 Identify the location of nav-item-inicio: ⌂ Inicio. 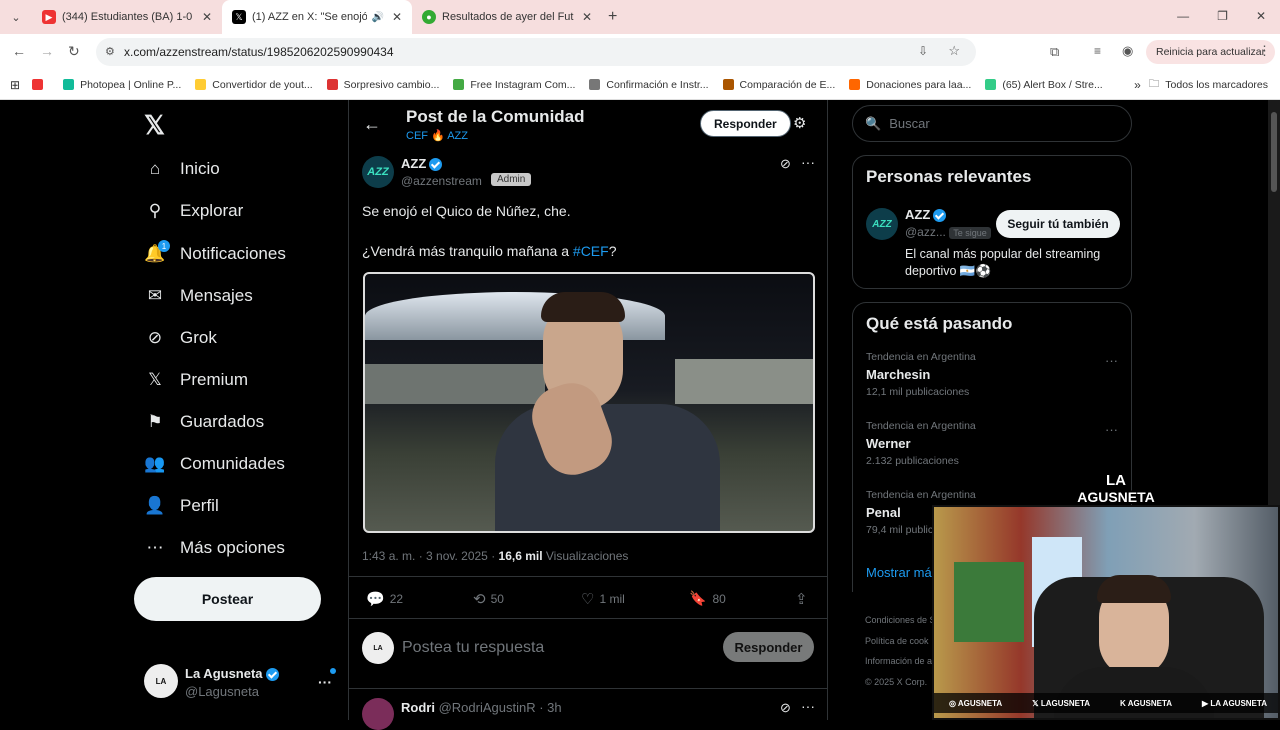
(182, 169).